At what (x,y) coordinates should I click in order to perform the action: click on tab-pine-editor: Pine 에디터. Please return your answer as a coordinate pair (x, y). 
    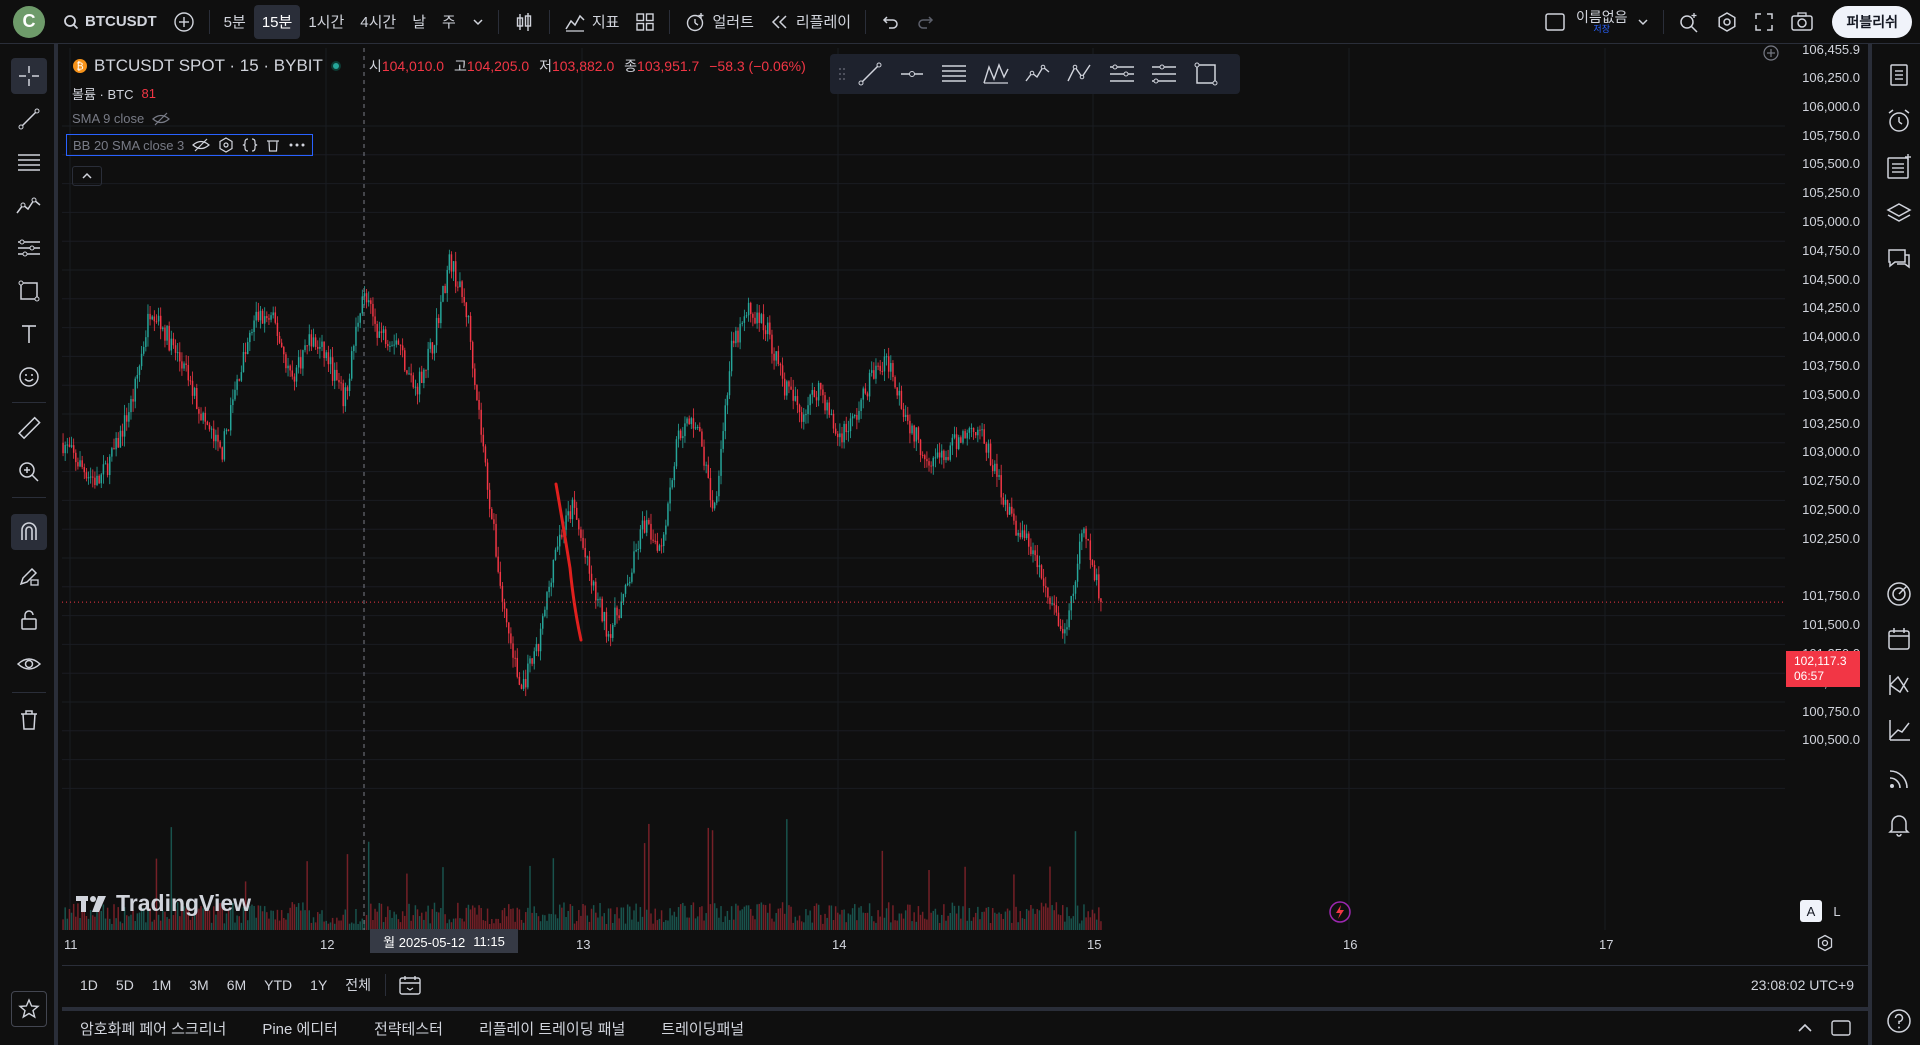
    Looking at the image, I should click on (300, 1028).